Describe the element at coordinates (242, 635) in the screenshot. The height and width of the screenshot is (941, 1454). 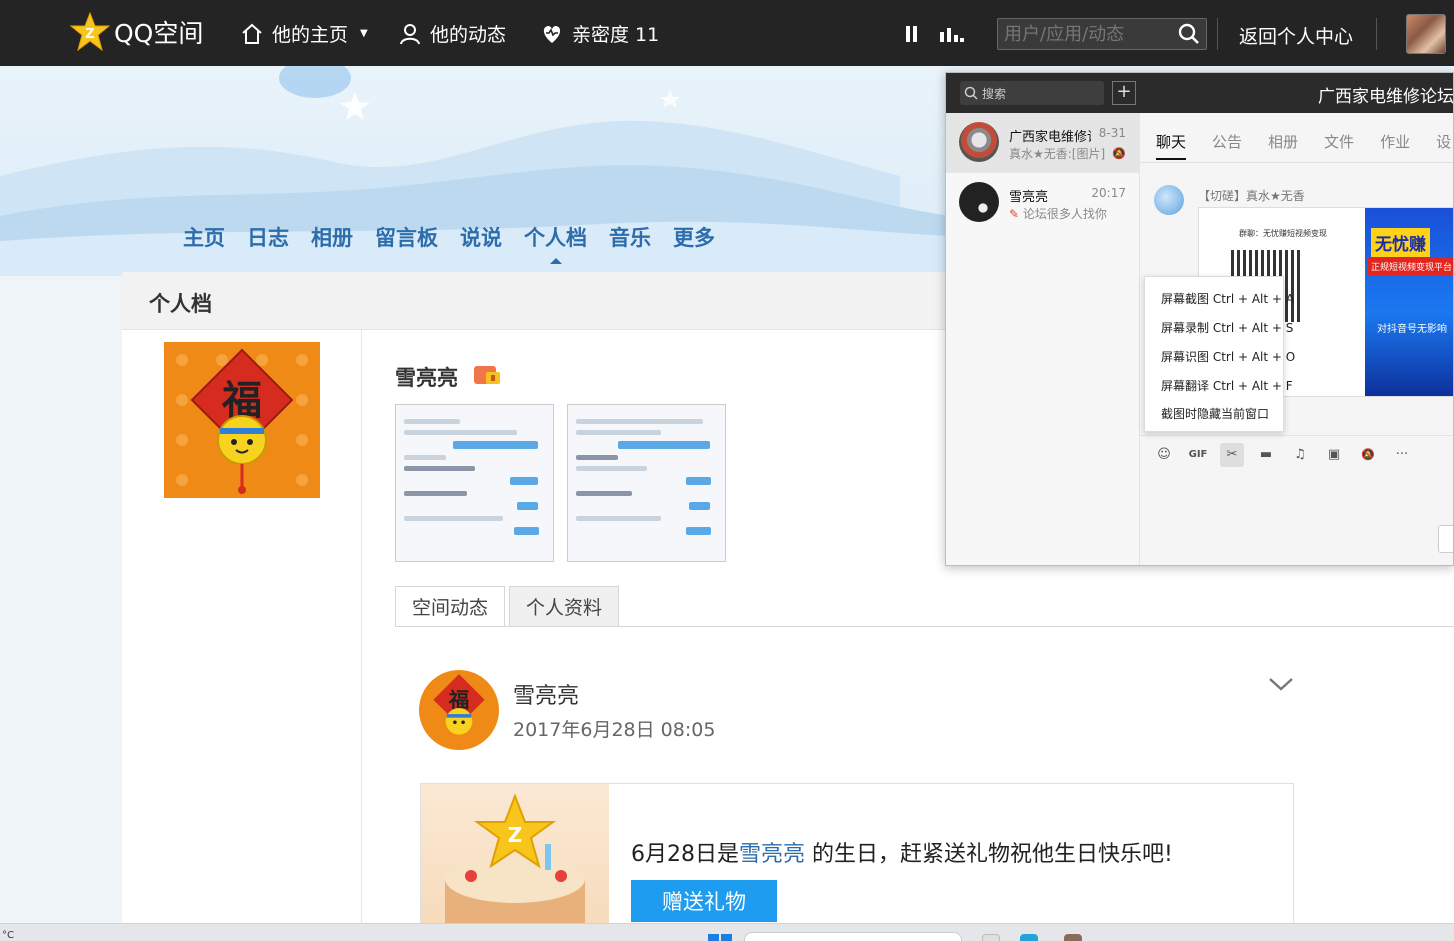
I see `left-column: 福` at that location.